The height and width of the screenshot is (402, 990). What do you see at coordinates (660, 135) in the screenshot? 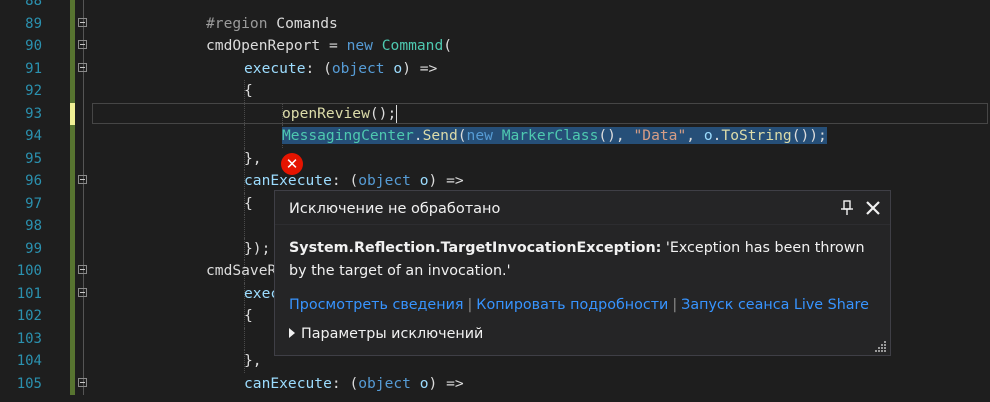
I see `code-token: "Data"` at bounding box center [660, 135].